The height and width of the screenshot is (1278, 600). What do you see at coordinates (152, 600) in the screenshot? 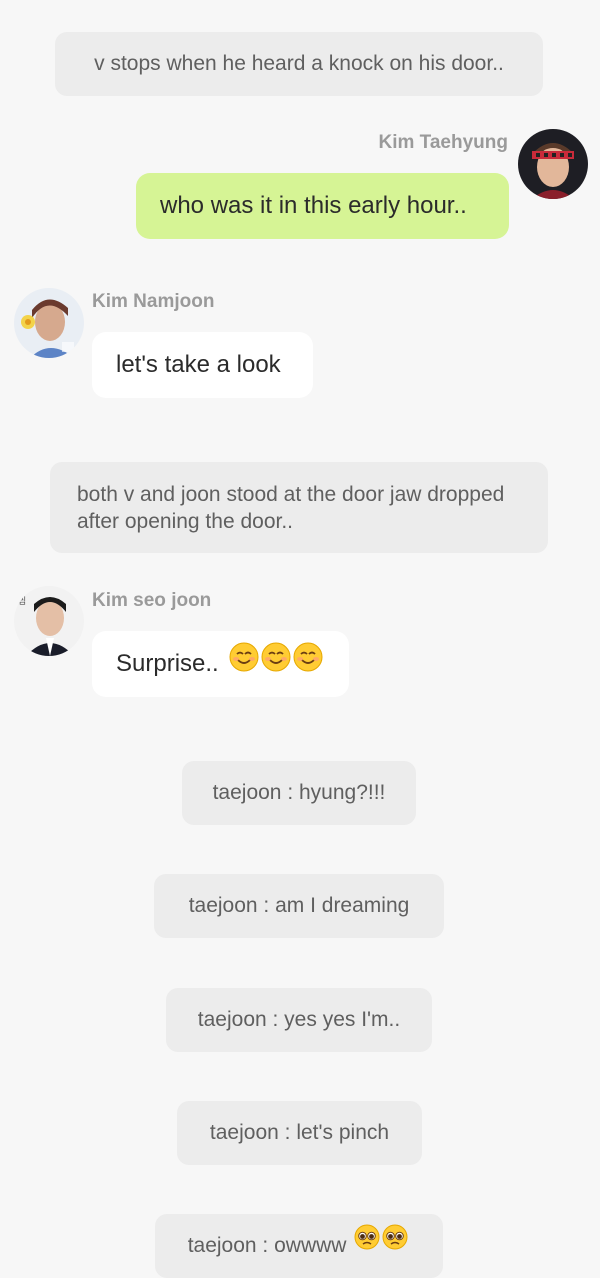
I see `sender-name: Kim seo joon` at bounding box center [152, 600].